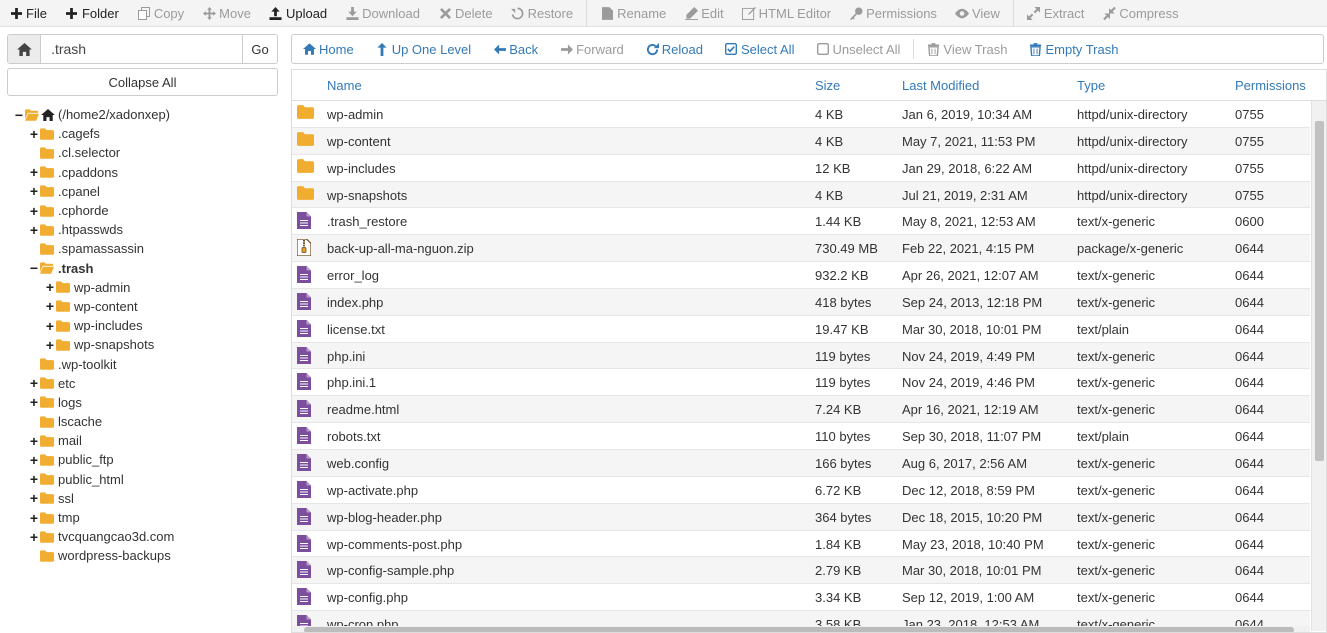  Describe the element at coordinates (142, 402) in the screenshot. I see `tree-item: + logs` at that location.